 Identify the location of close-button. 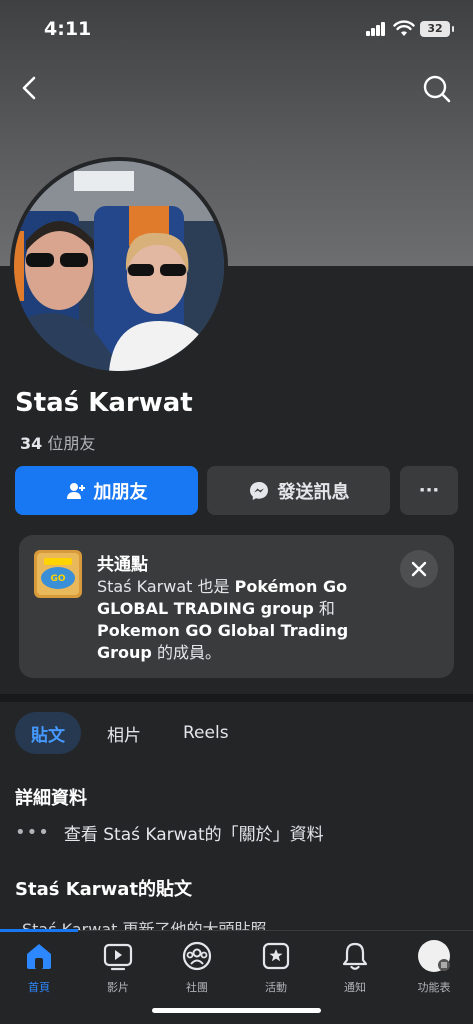
(419, 569).